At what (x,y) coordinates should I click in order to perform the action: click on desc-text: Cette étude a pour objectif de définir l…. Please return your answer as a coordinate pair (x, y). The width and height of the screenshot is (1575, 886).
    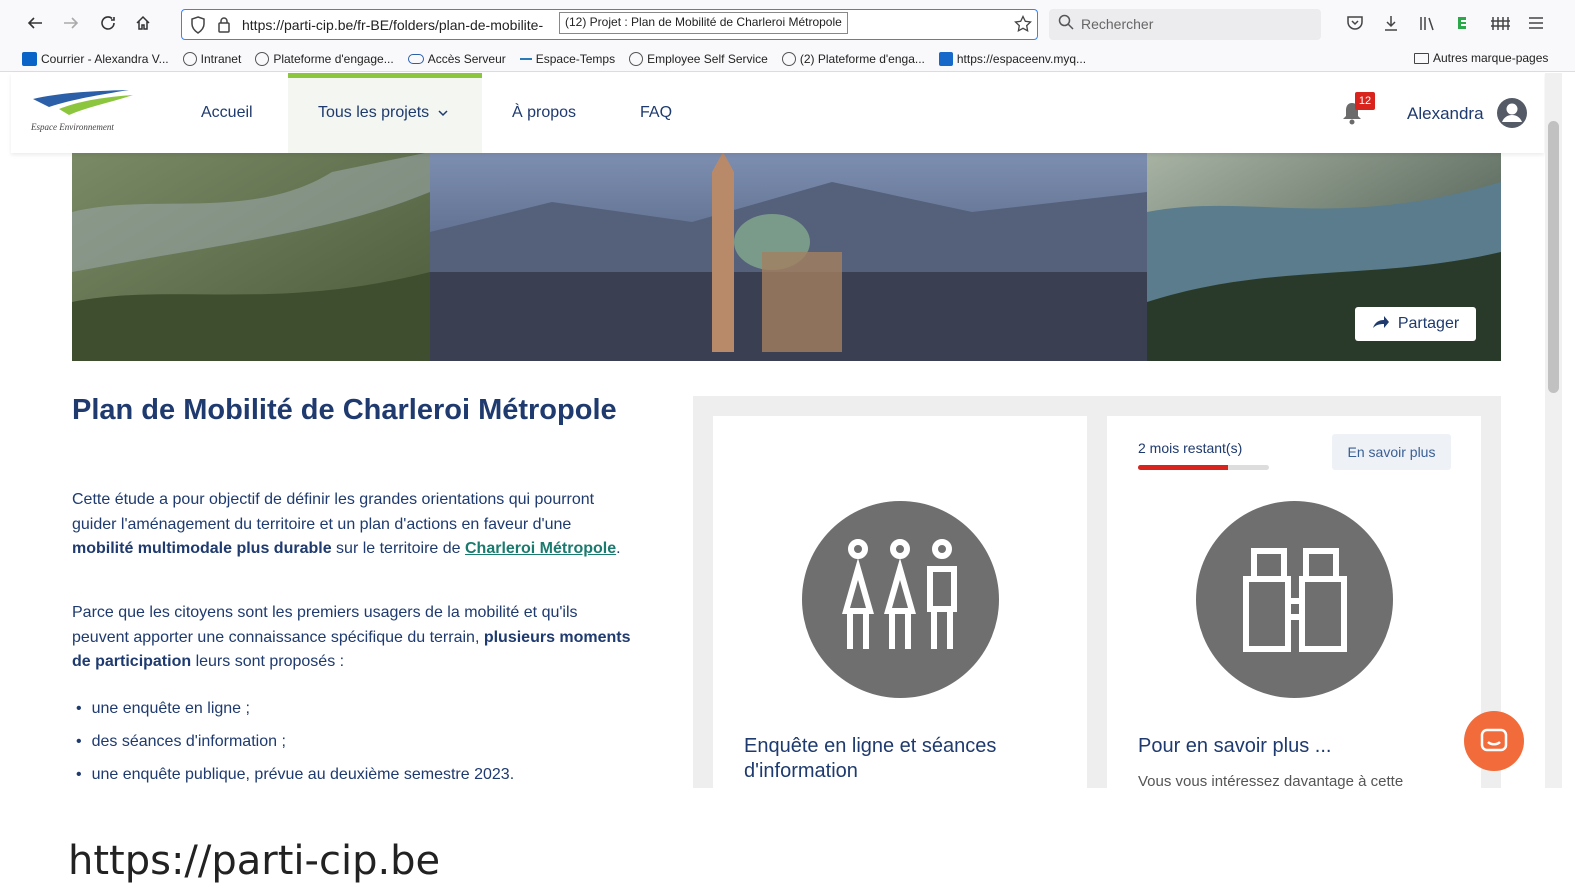
    Looking at the image, I should click on (333, 512).